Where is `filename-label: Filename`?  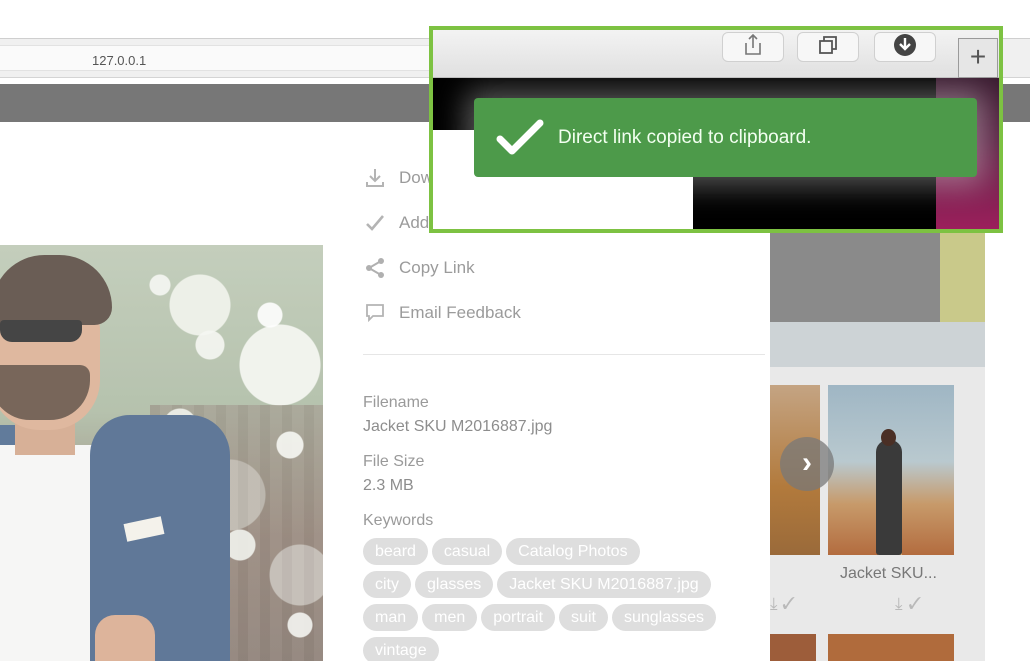 filename-label: Filename is located at coordinates (396, 402).